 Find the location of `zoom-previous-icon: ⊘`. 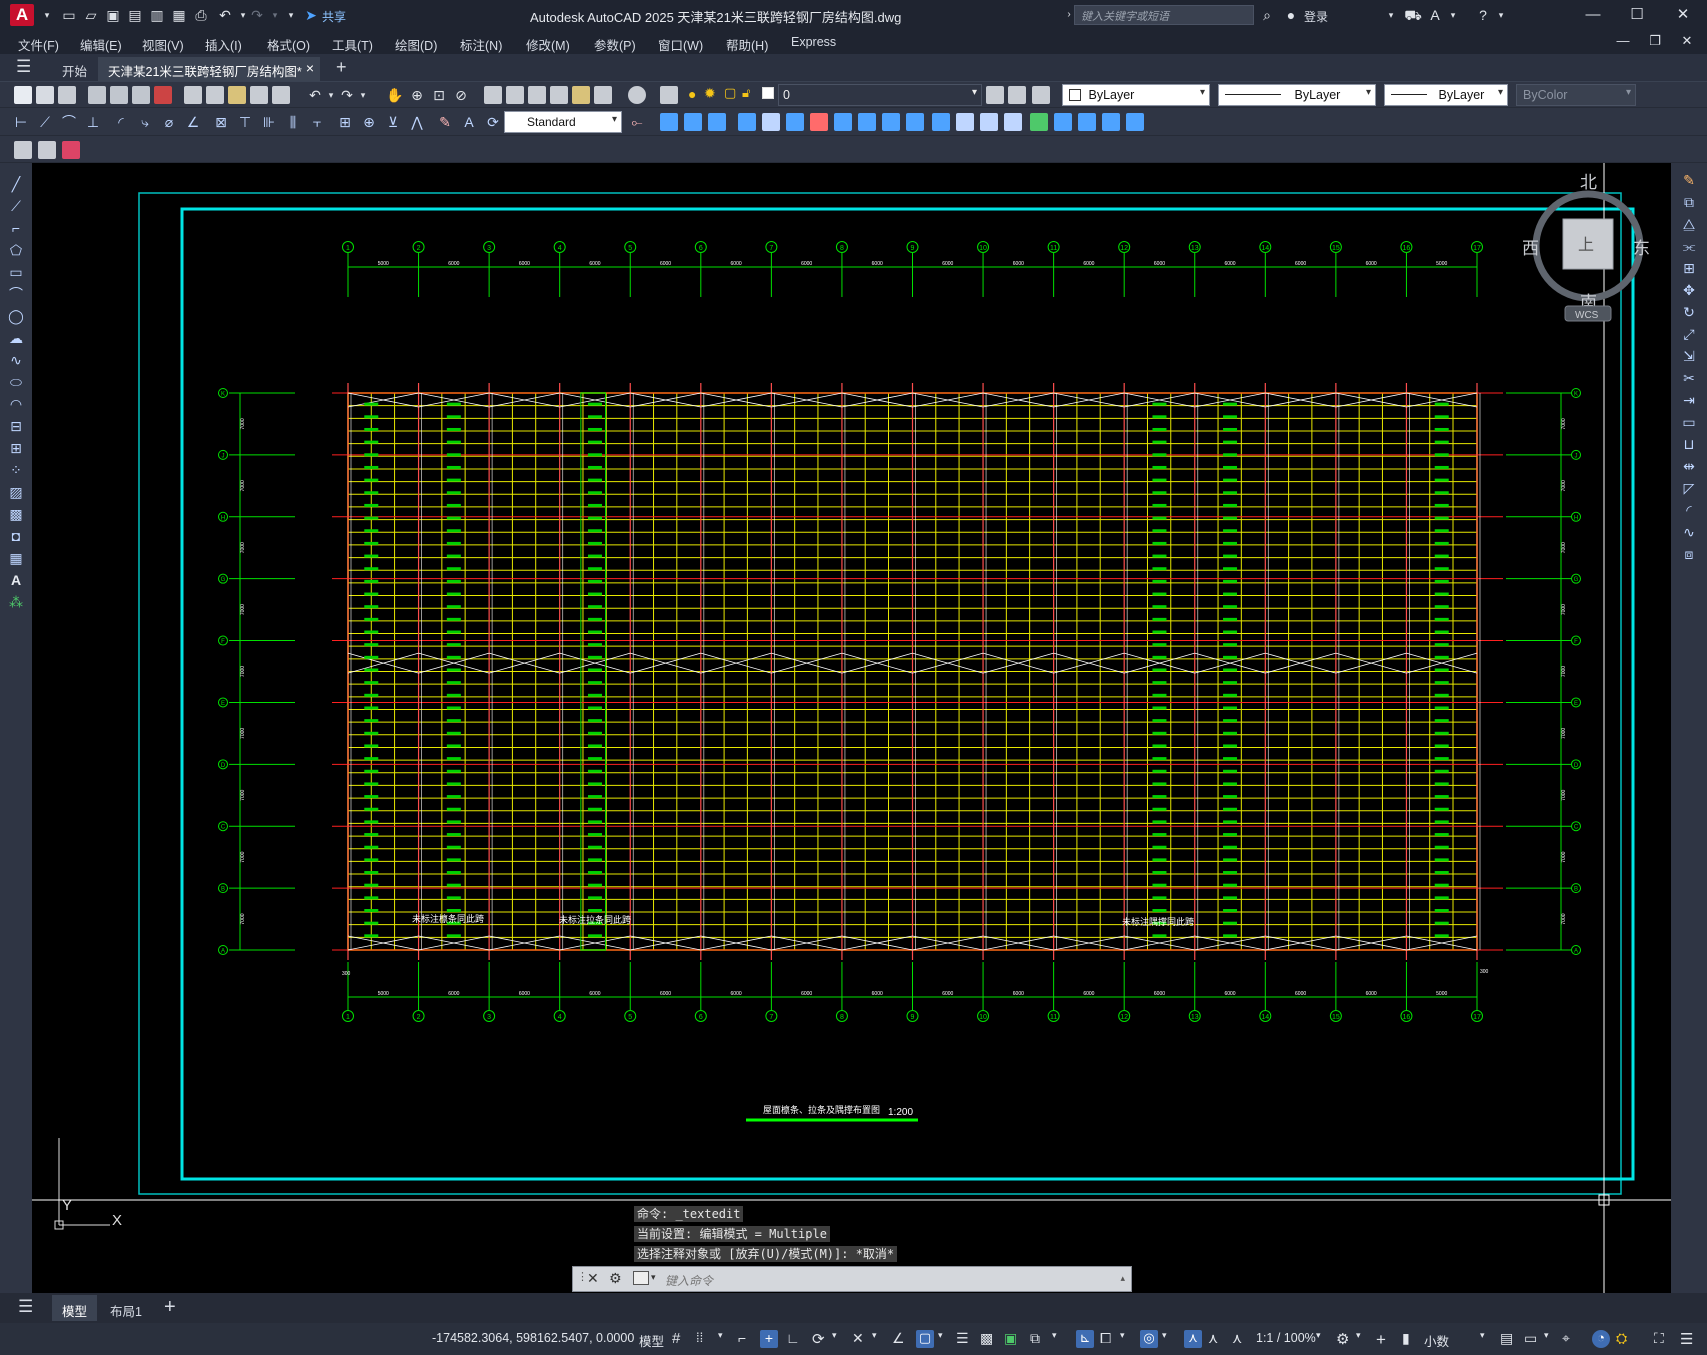

zoom-previous-icon: ⊘ is located at coordinates (461, 95).